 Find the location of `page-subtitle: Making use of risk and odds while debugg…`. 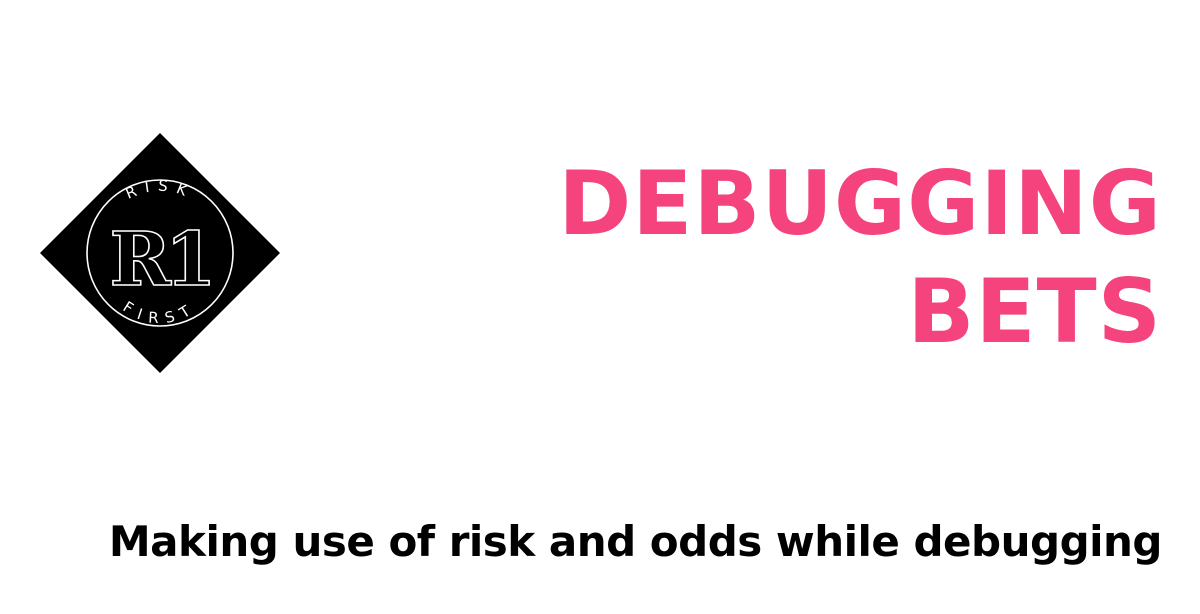

page-subtitle: Making use of risk and odds while debugg… is located at coordinates (635, 541).